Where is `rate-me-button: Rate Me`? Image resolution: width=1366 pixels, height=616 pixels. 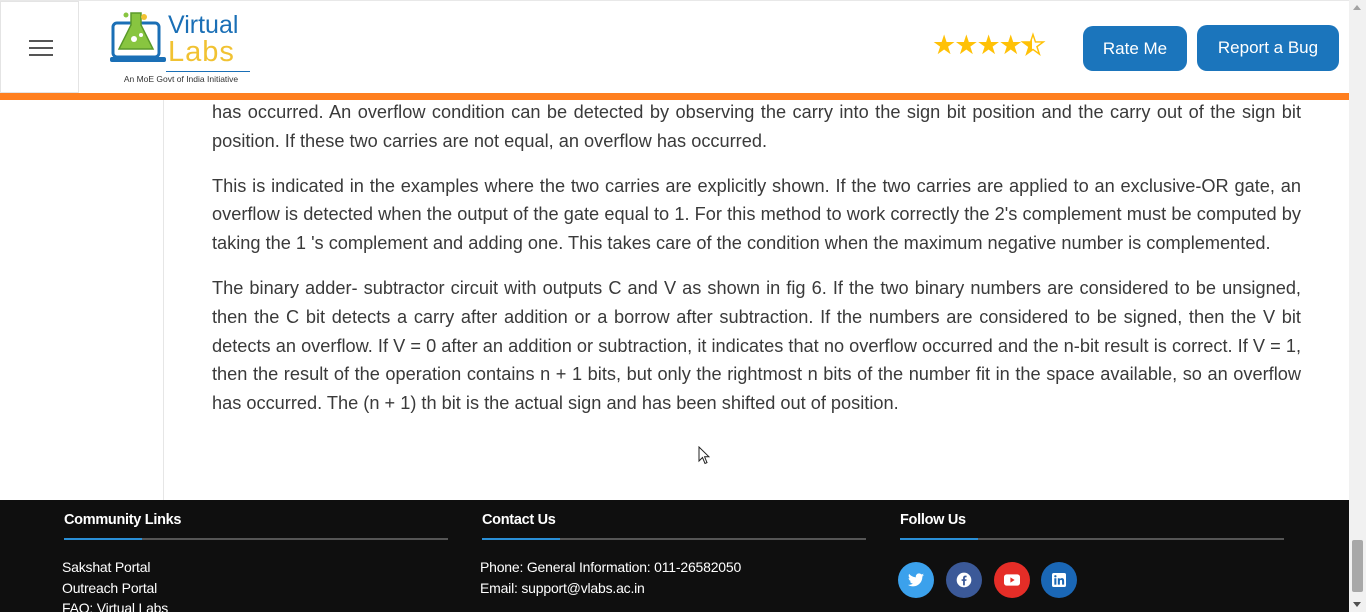 rate-me-button: Rate Me is located at coordinates (1135, 48).